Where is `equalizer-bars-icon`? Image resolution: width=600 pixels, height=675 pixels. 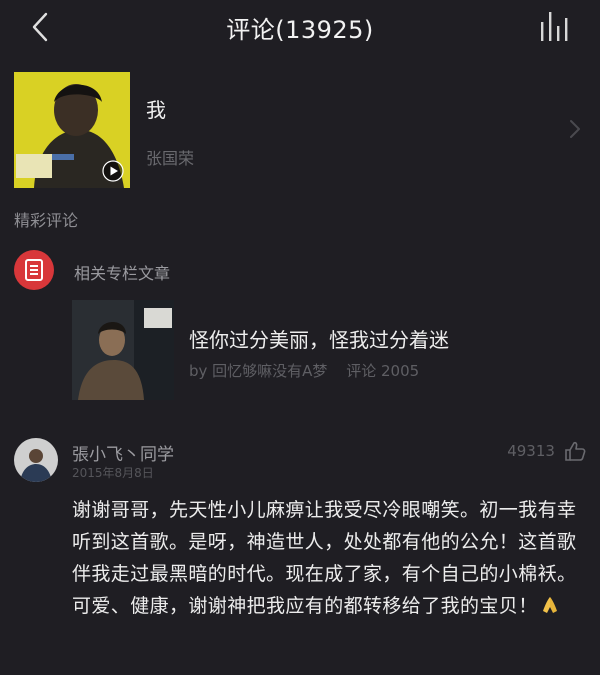 equalizer-bars-icon is located at coordinates (555, 26).